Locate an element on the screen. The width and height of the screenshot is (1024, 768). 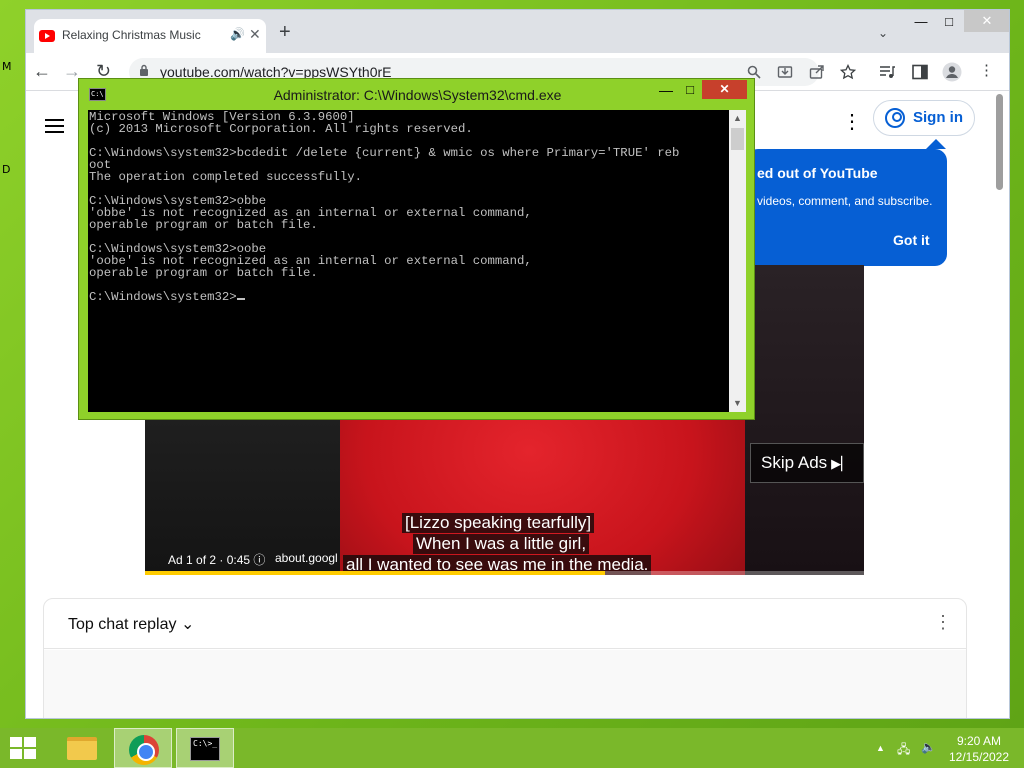
cmd-close-button: ✕ is located at coordinates (724, 89).